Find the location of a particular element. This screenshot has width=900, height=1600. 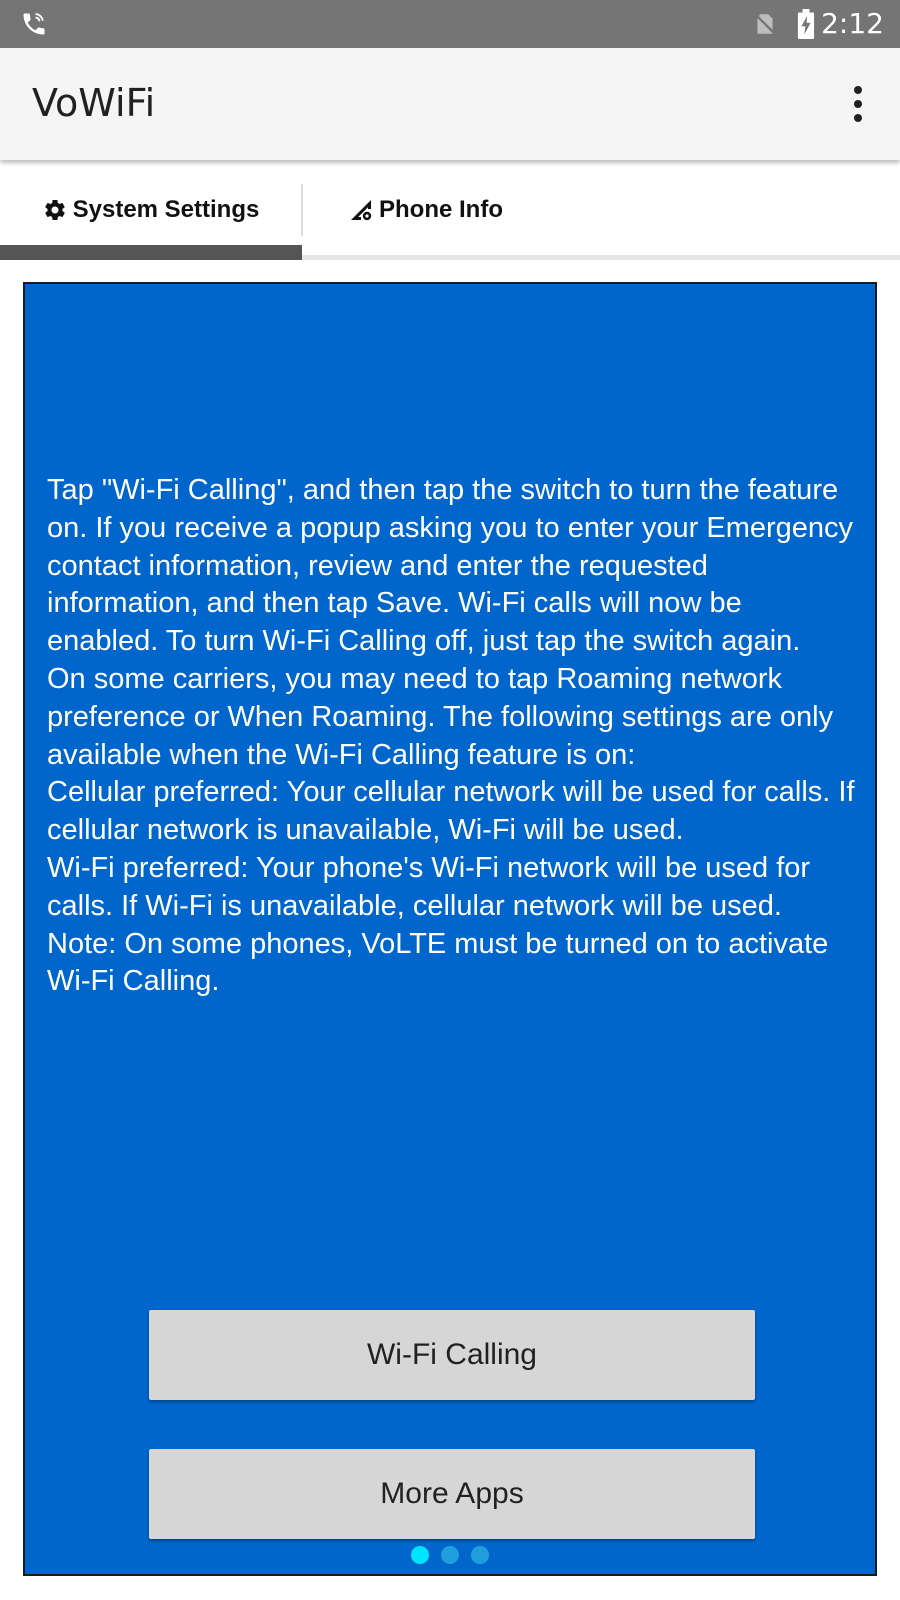

wifi-call-icon is located at coordinates (34, 24).